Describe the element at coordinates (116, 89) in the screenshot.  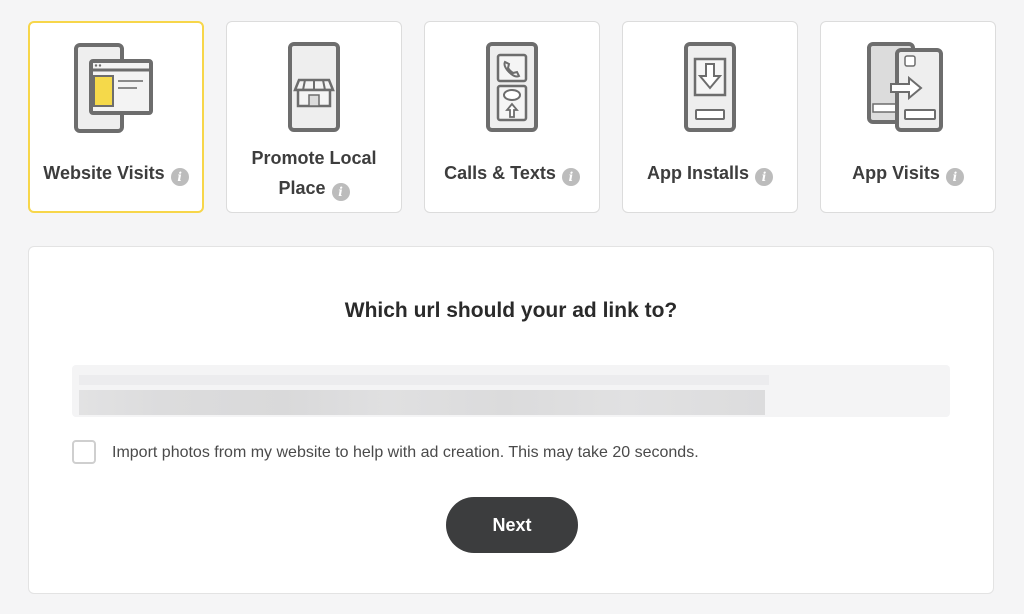
I see `website-visits-icon` at that location.